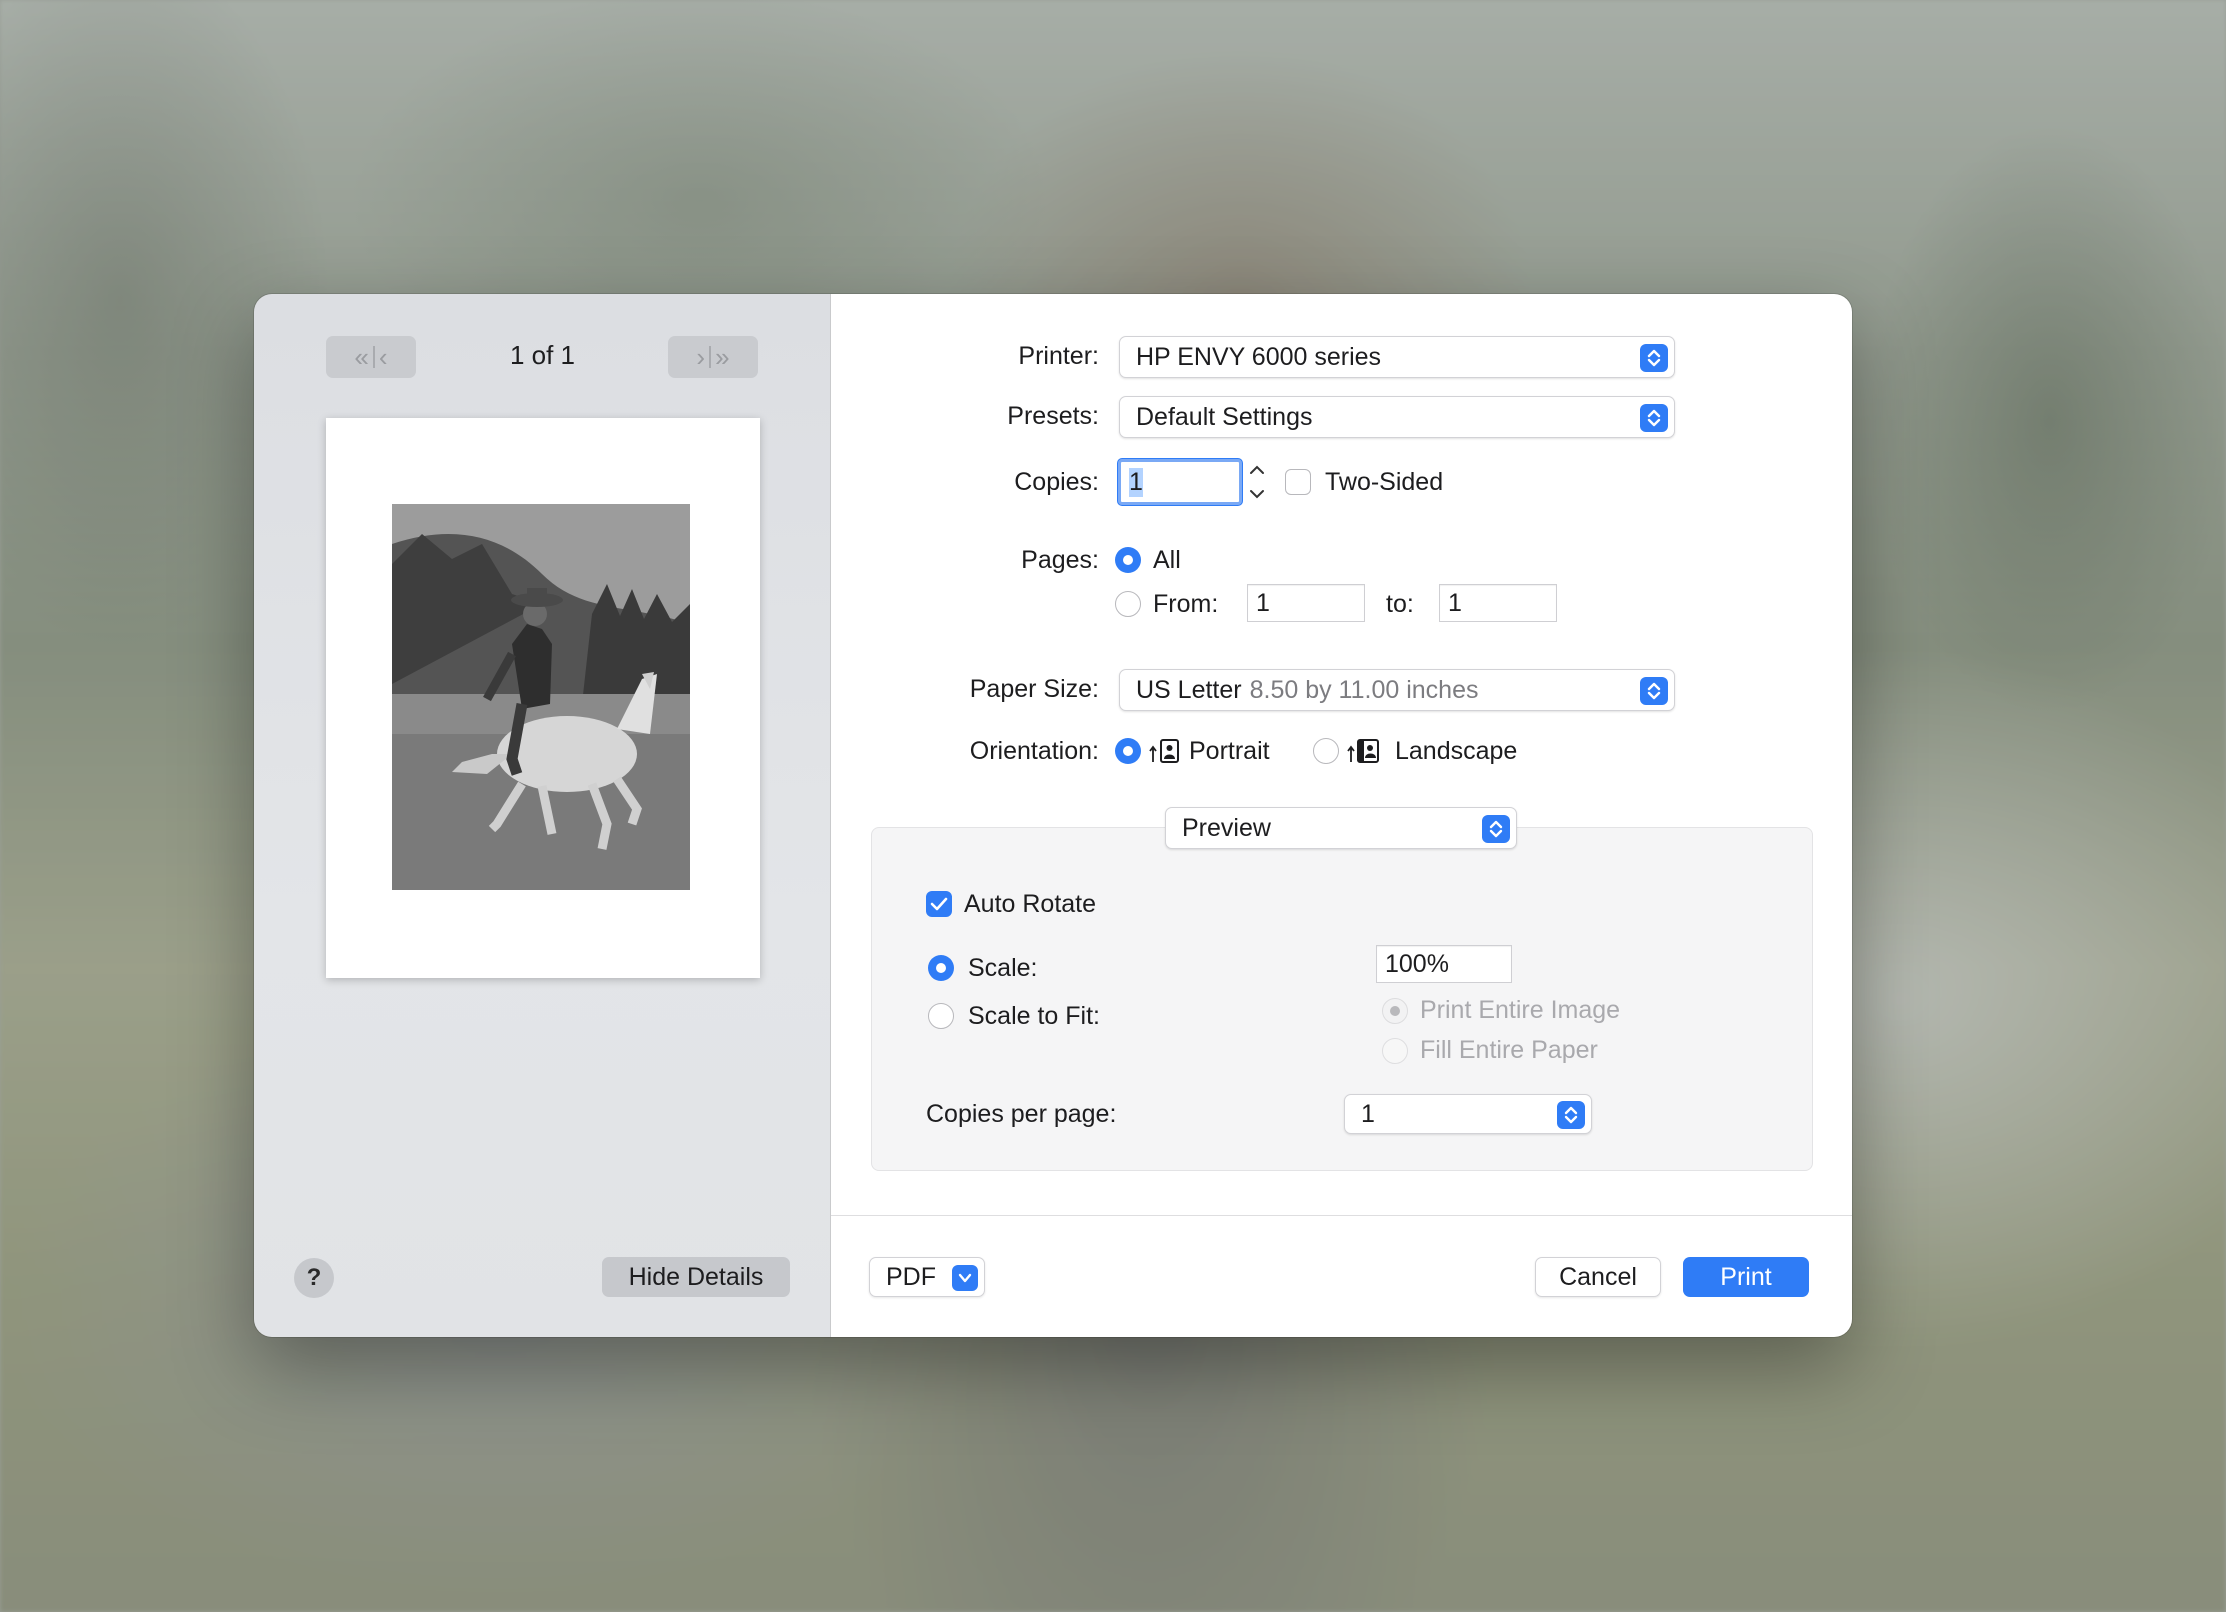 Image resolution: width=2226 pixels, height=1612 pixels. What do you see at coordinates (1326, 751) in the screenshot?
I see `landscape-radio` at bounding box center [1326, 751].